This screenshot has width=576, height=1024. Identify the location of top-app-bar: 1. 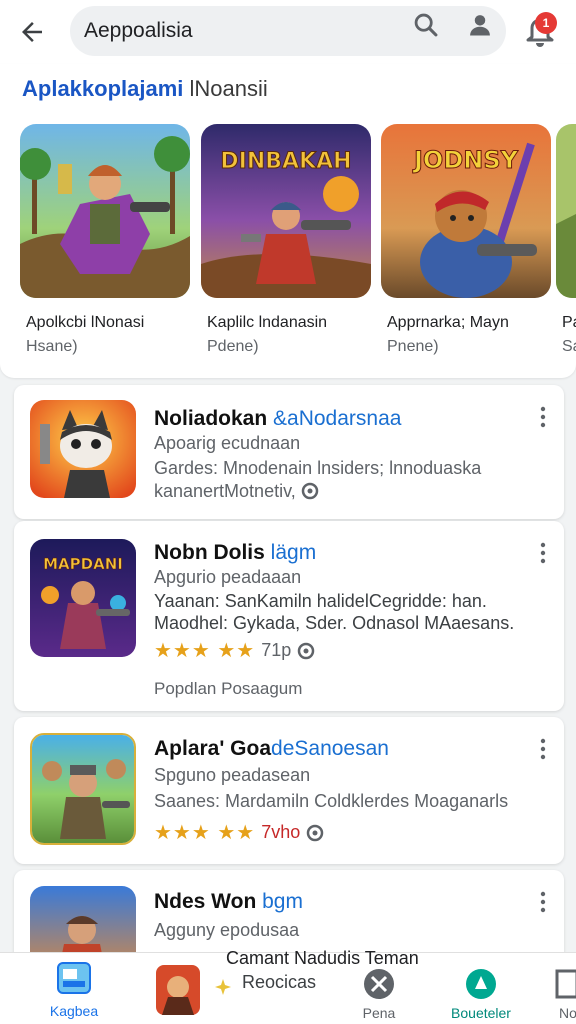
(288, 32).